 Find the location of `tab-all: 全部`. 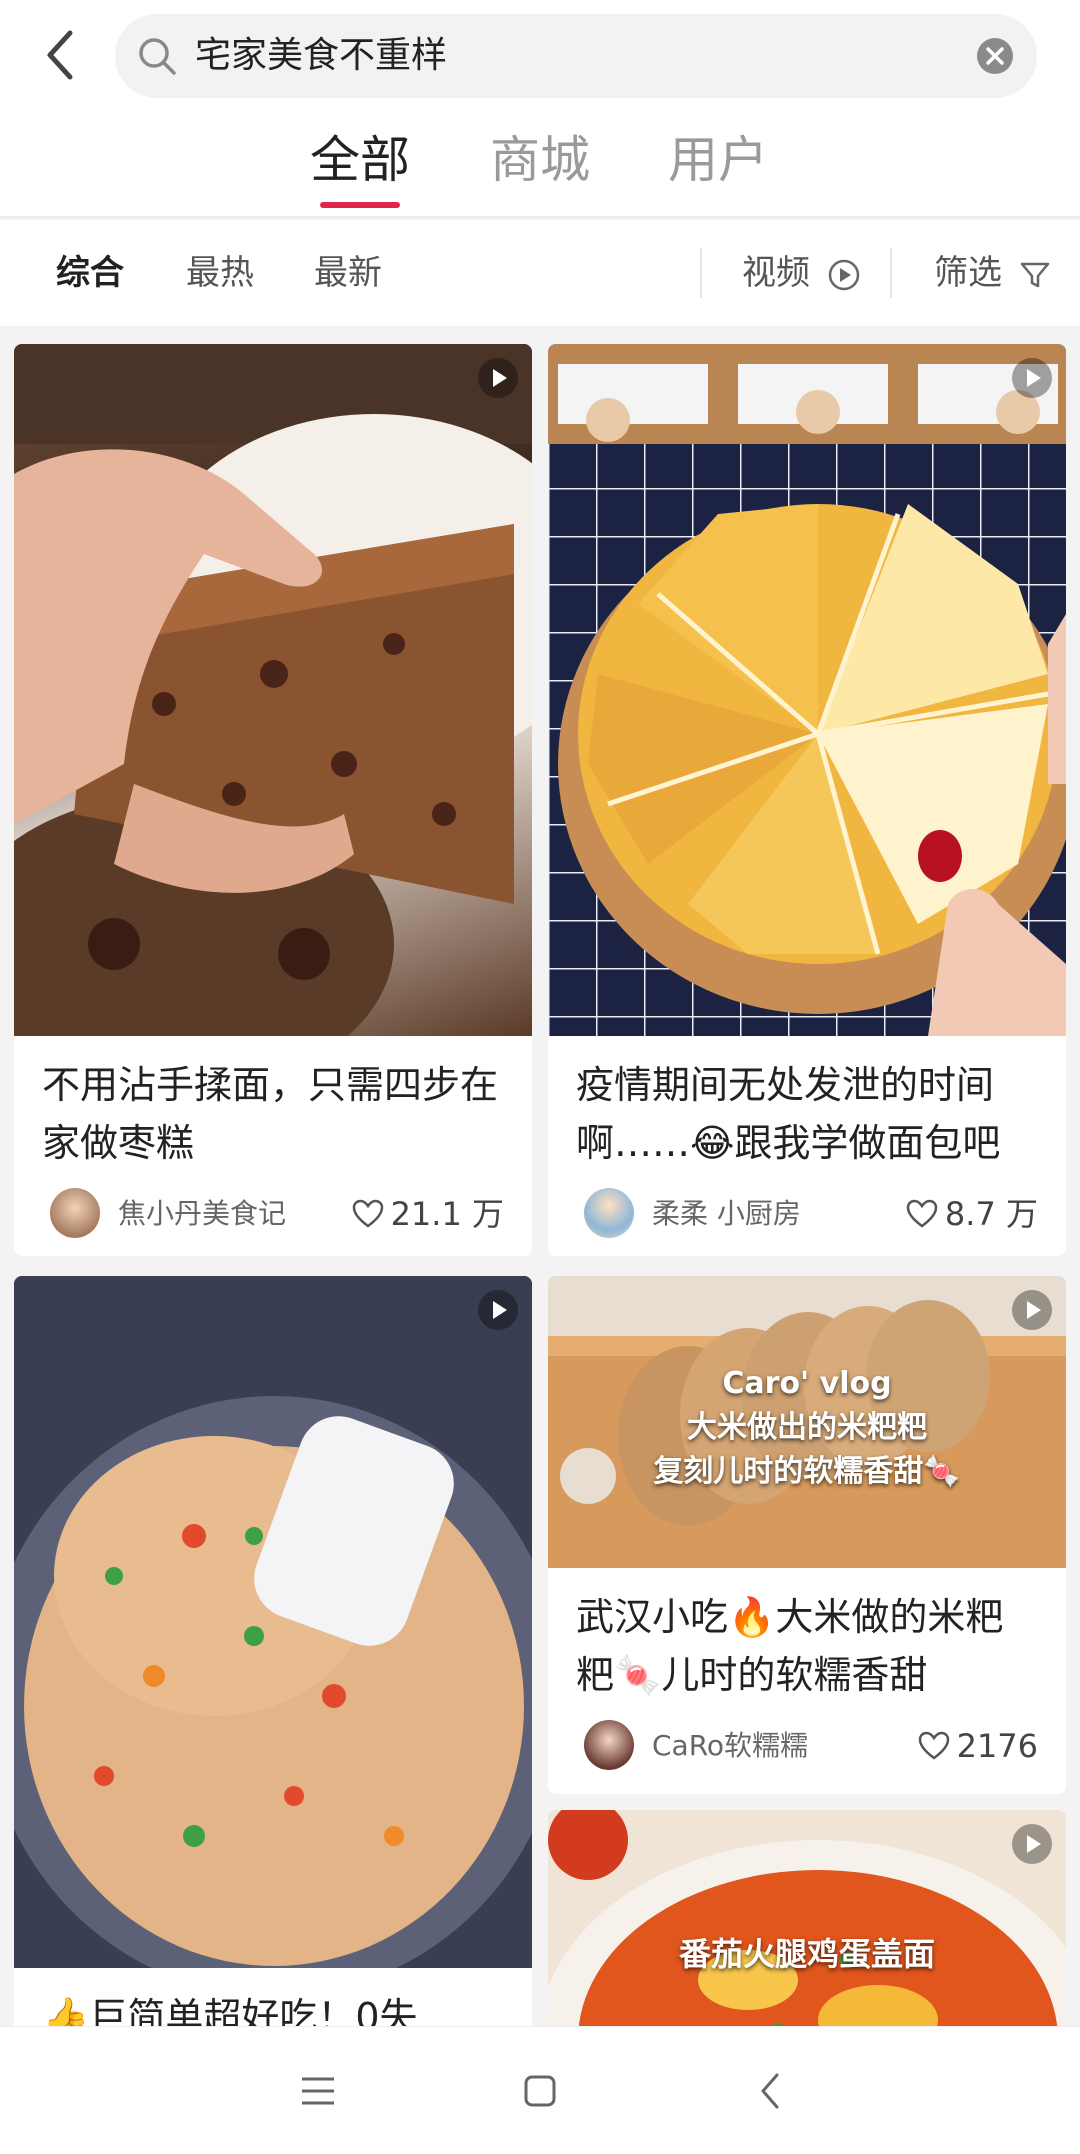

tab-all: 全部 is located at coordinates (360, 160).